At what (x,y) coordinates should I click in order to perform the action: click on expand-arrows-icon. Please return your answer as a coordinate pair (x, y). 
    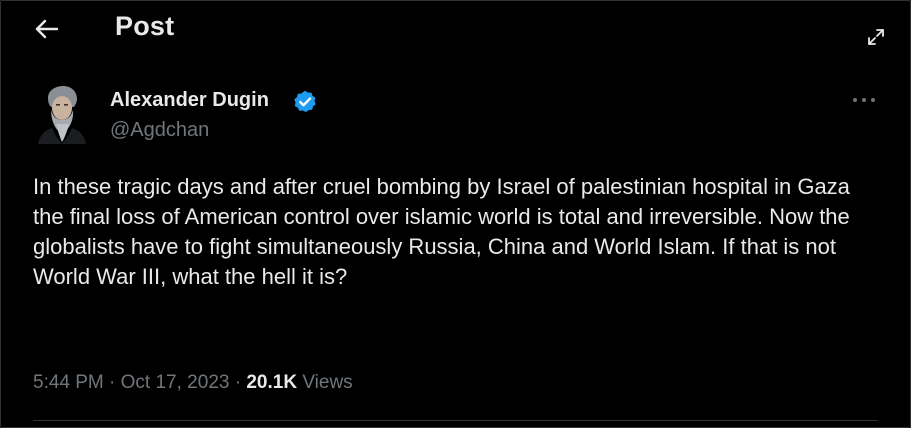
    Looking at the image, I should click on (876, 37).